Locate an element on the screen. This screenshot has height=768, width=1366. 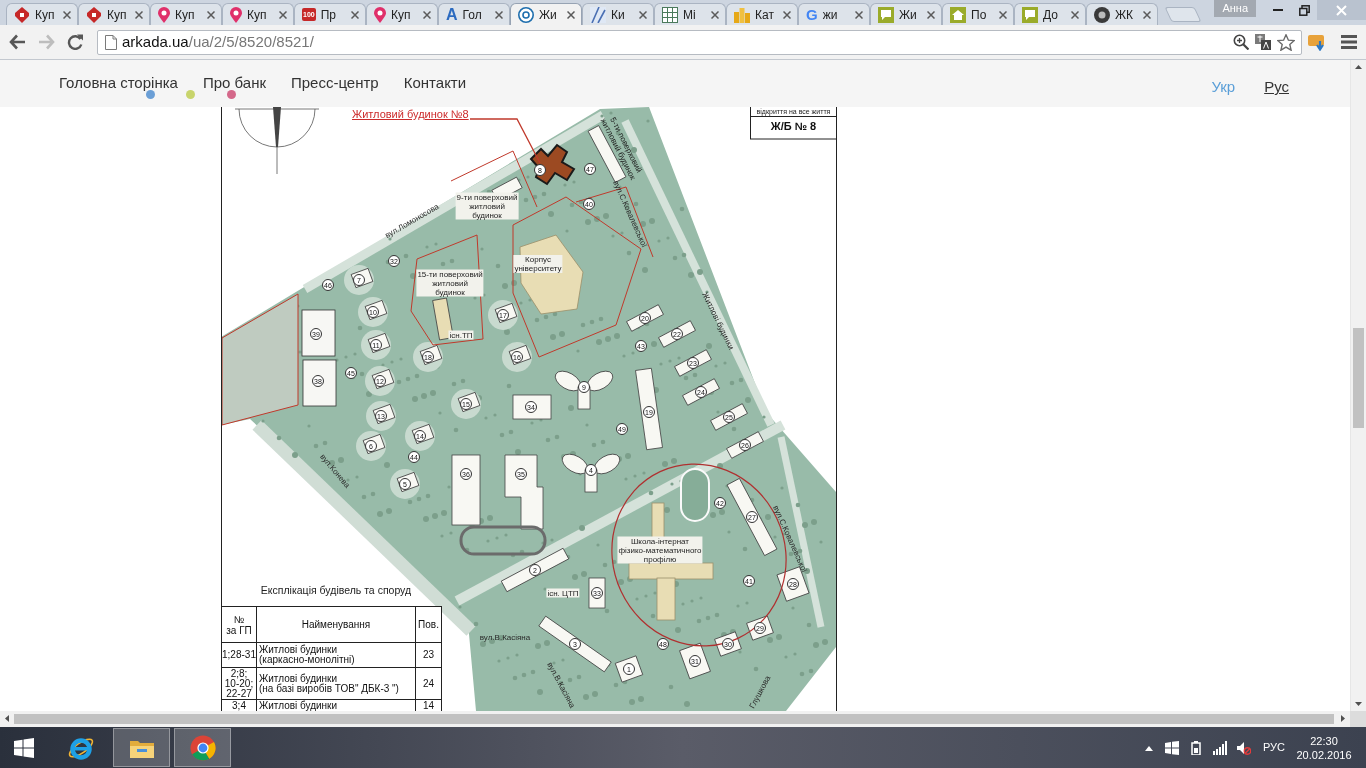
building-label: 15-ти поверховий житловий будинок is located at coordinates (450, 283).